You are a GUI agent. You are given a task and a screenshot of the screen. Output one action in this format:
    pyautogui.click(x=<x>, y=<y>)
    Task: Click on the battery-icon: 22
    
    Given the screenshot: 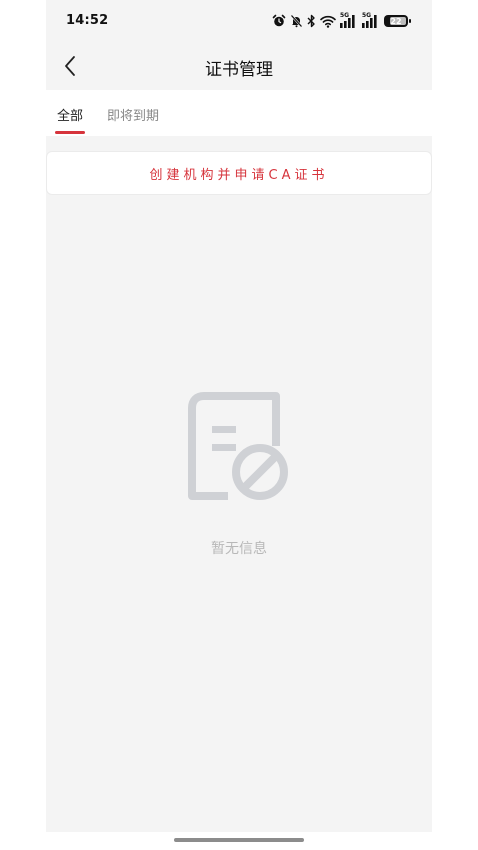 What is the action you would take?
    pyautogui.click(x=397, y=21)
    